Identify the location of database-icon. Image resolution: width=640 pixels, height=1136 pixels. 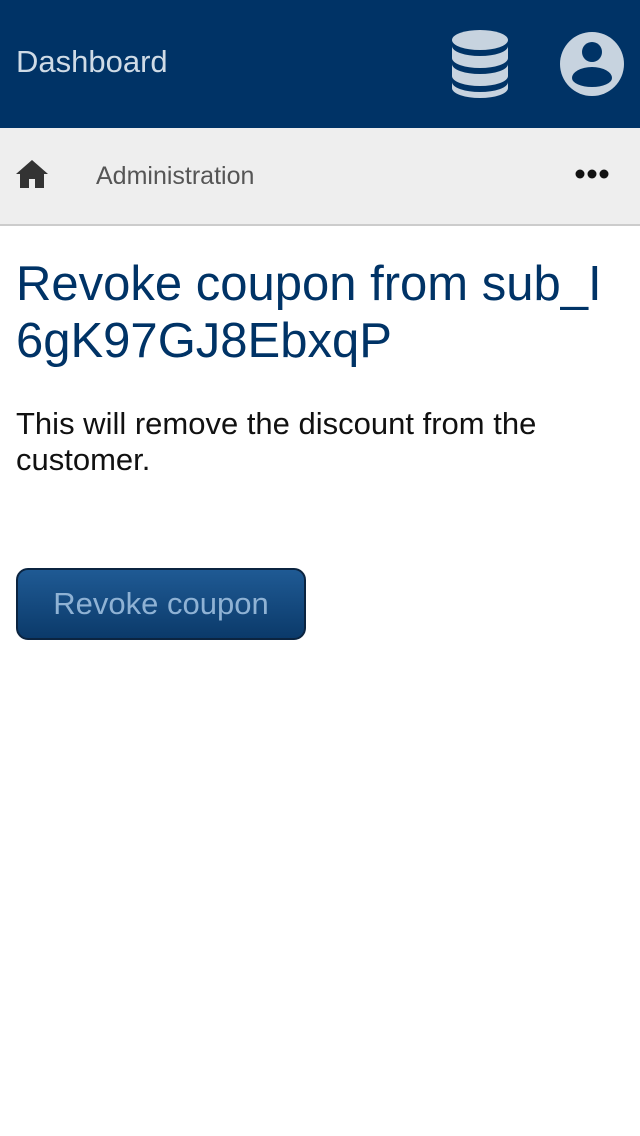
(480, 64).